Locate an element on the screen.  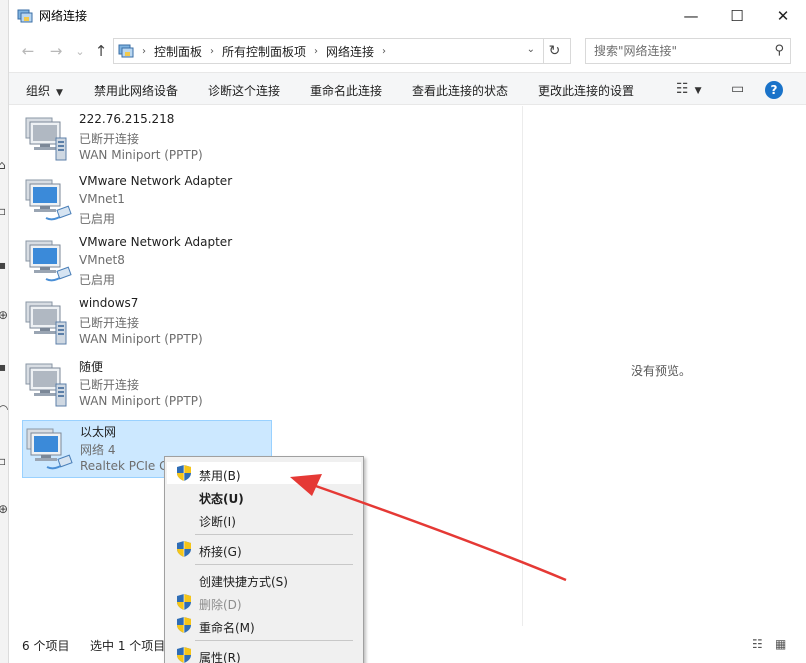
disable-device-button: 禁用此网络设备 is located at coordinates (136, 90).